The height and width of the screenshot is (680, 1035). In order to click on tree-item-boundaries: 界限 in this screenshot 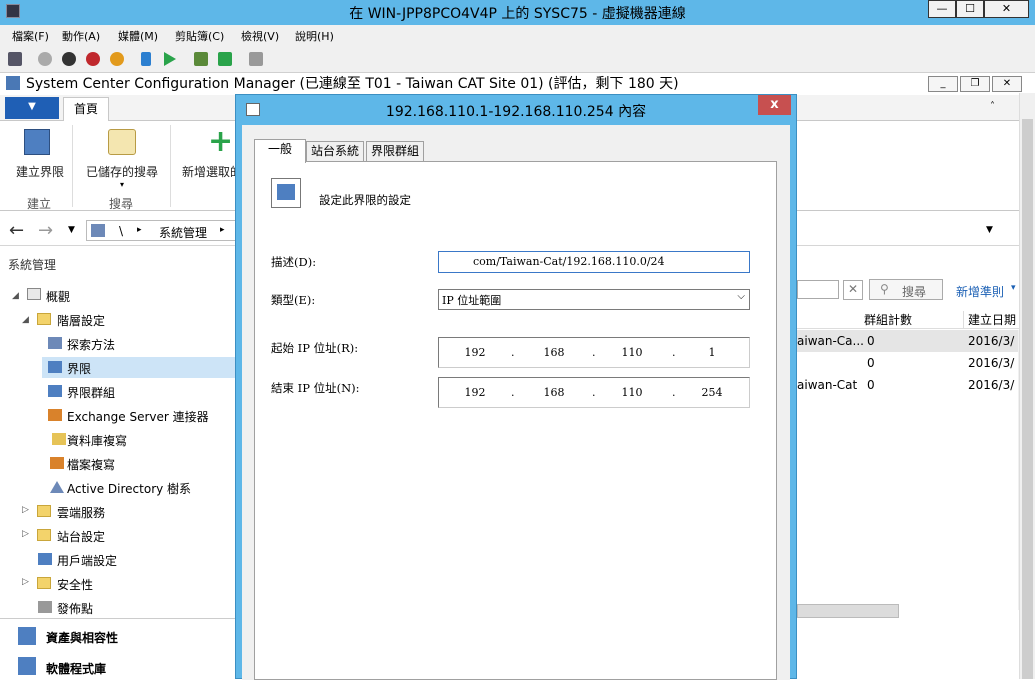, I will do `click(79, 368)`.